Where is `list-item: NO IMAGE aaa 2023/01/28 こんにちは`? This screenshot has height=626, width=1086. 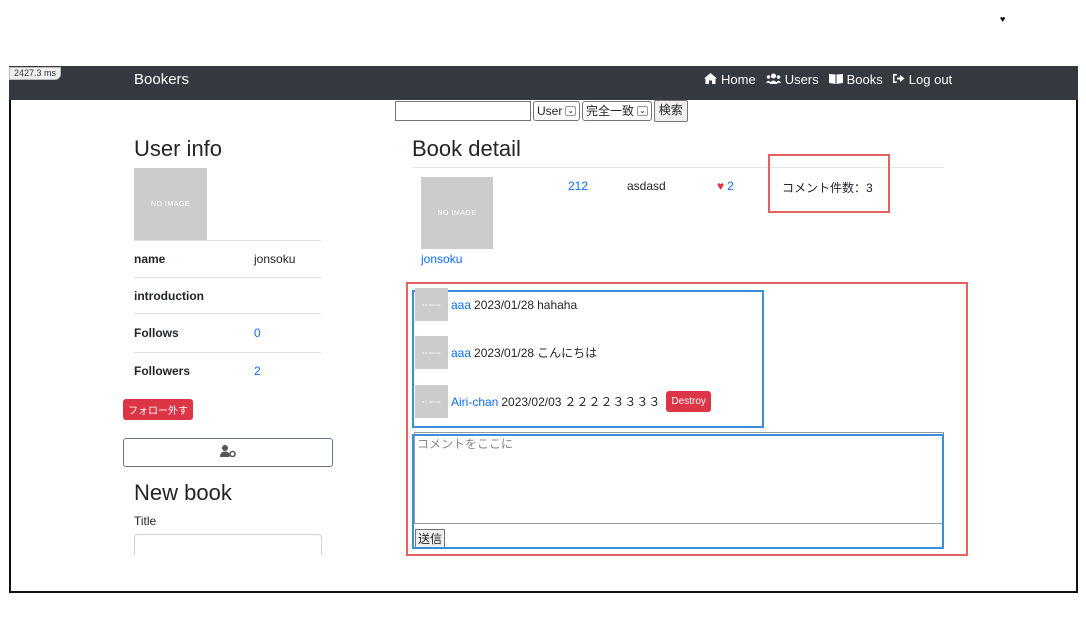
list-item: NO IMAGE aaa 2023/01/28 こんにちは is located at coordinates (506, 352).